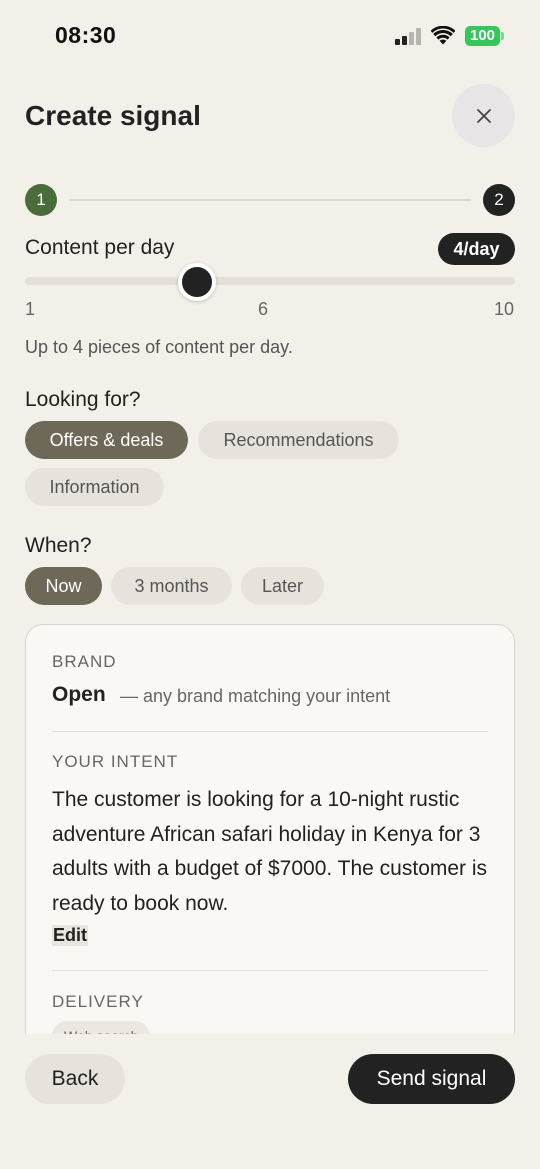 The height and width of the screenshot is (1169, 540). I want to click on chip-offers-deals: Offers & deals, so click(106, 440).